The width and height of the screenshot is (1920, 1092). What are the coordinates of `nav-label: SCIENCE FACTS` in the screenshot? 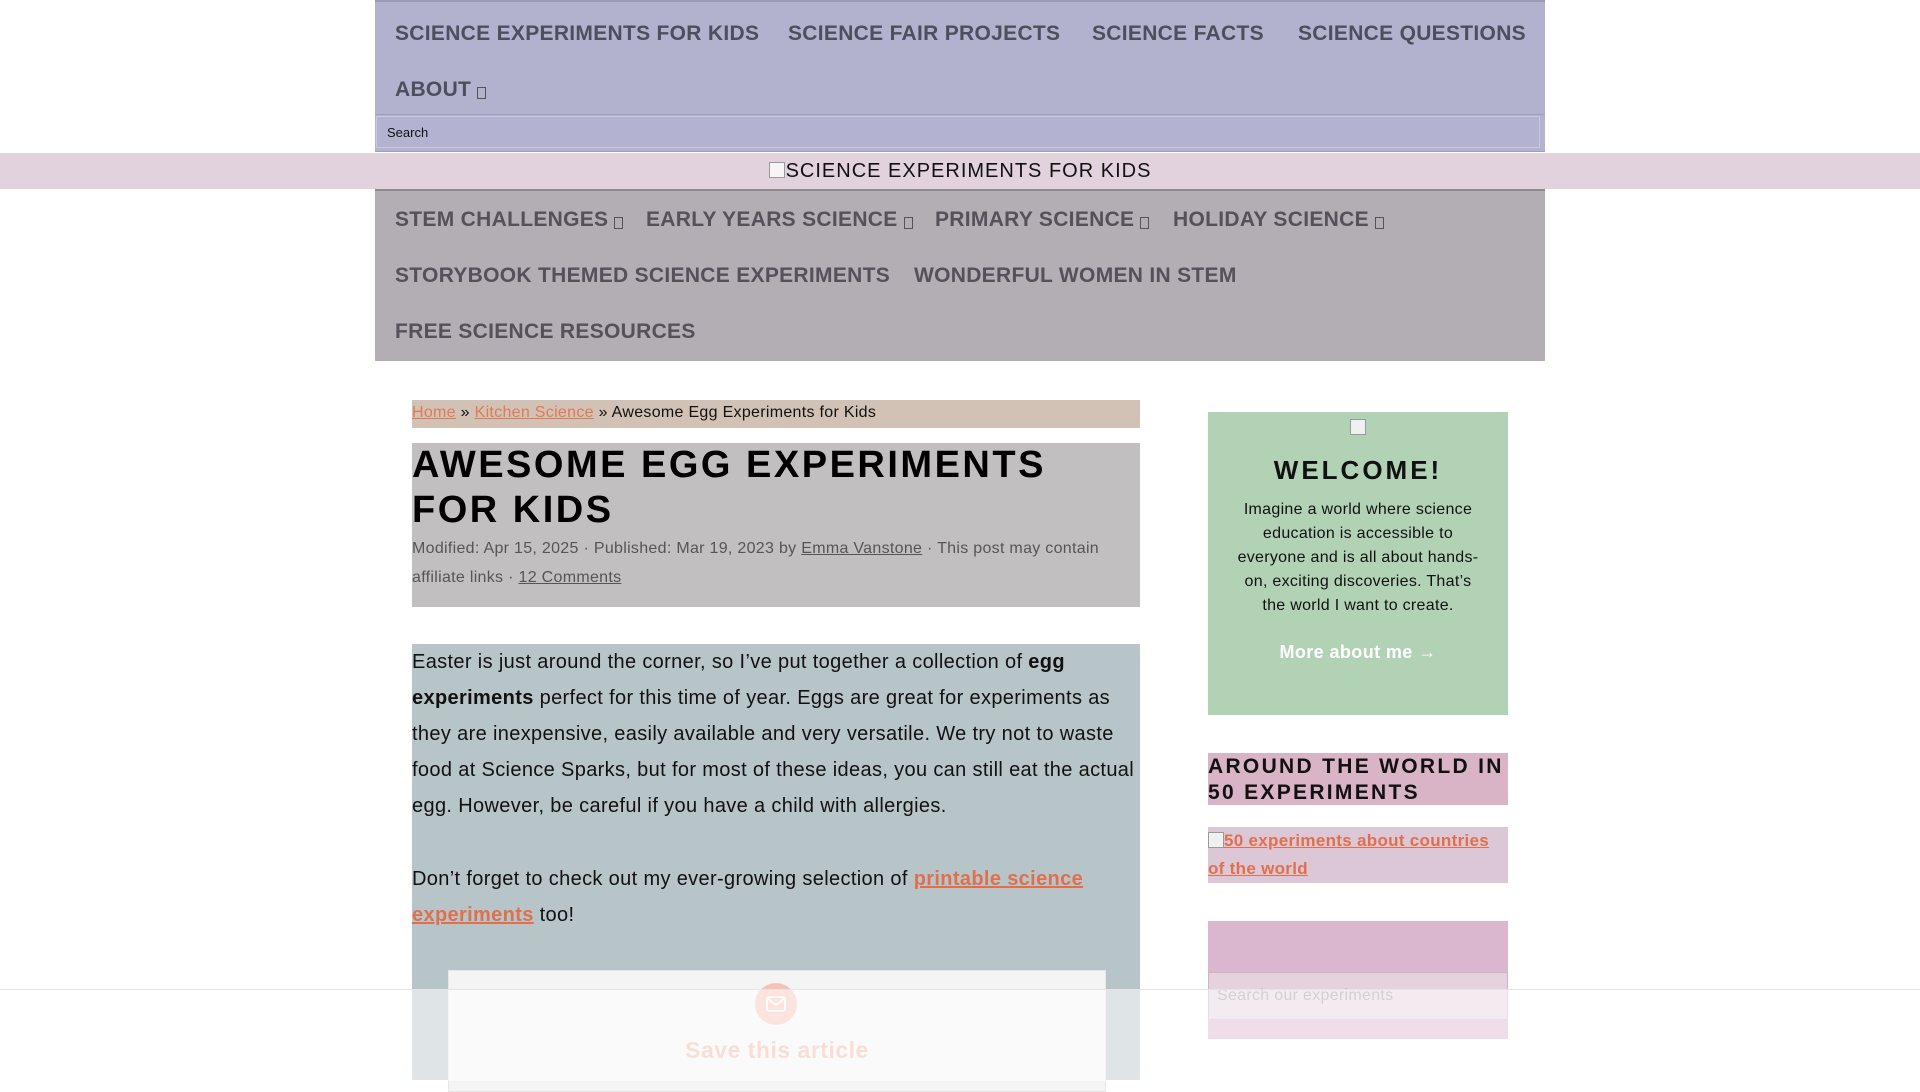 It's located at (1178, 33).